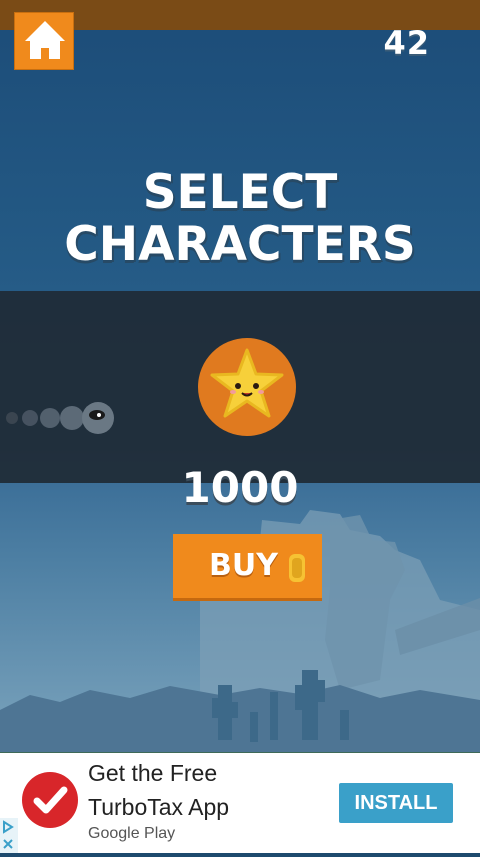 The image size is (480, 857). I want to click on ad-headline-line2: TurboTax App, so click(158, 807).